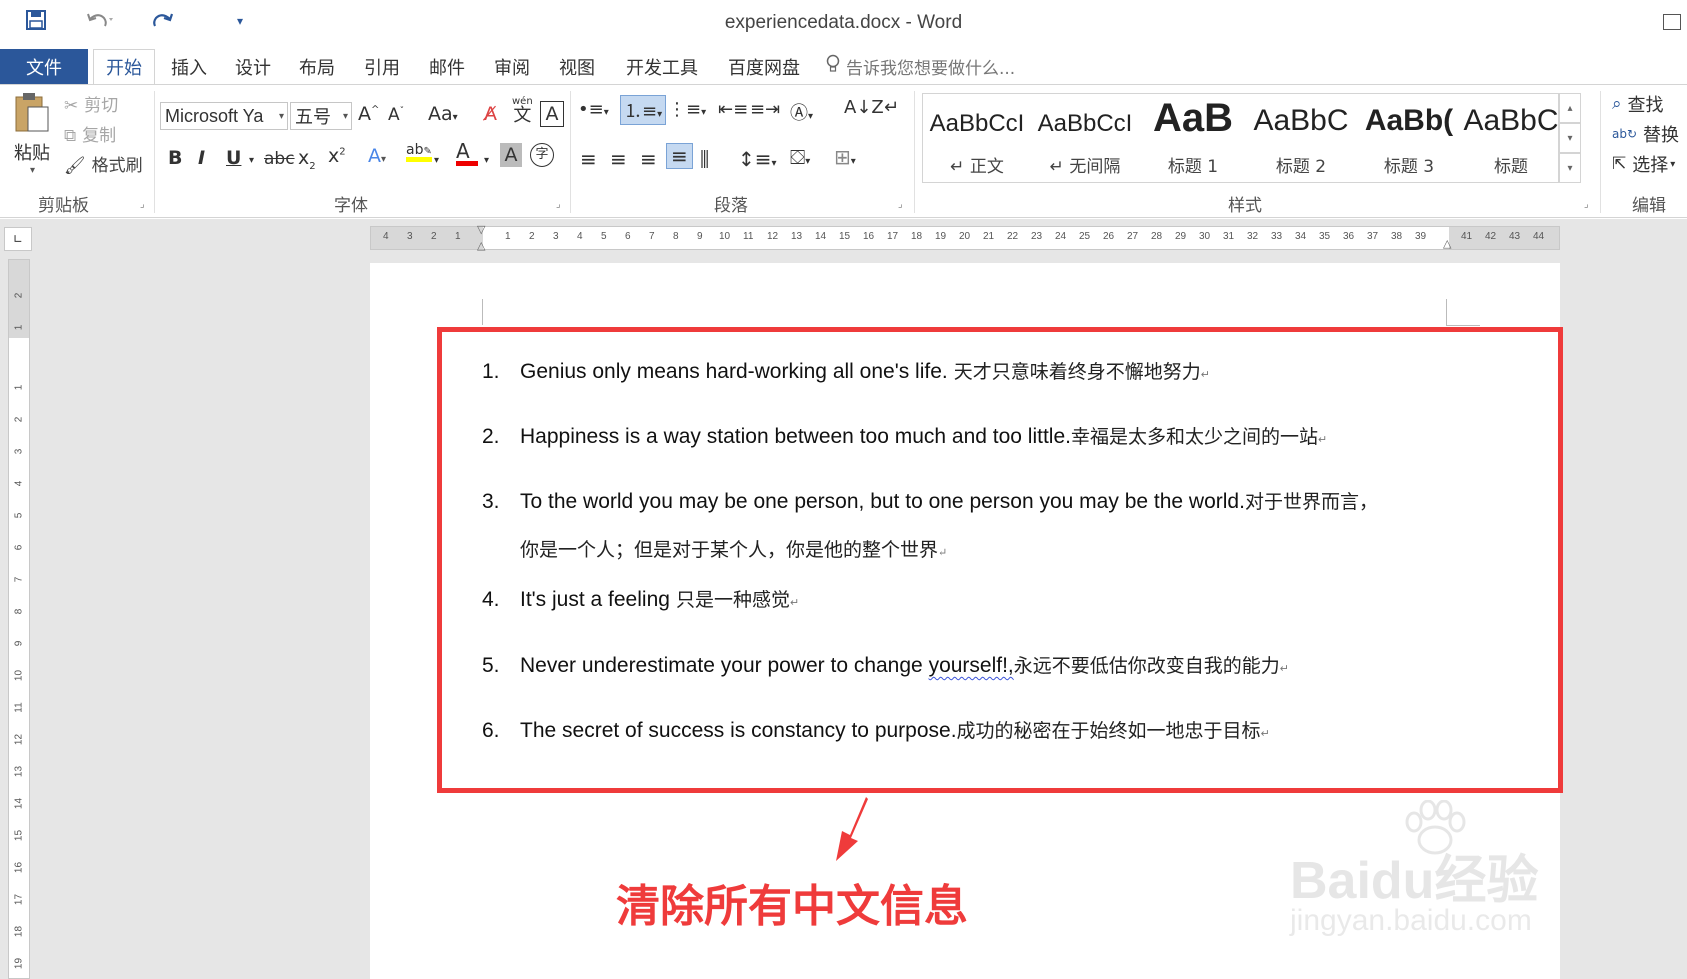 The height and width of the screenshot is (979, 1687). I want to click on underline-dropdown-icon: ▾, so click(251, 160).